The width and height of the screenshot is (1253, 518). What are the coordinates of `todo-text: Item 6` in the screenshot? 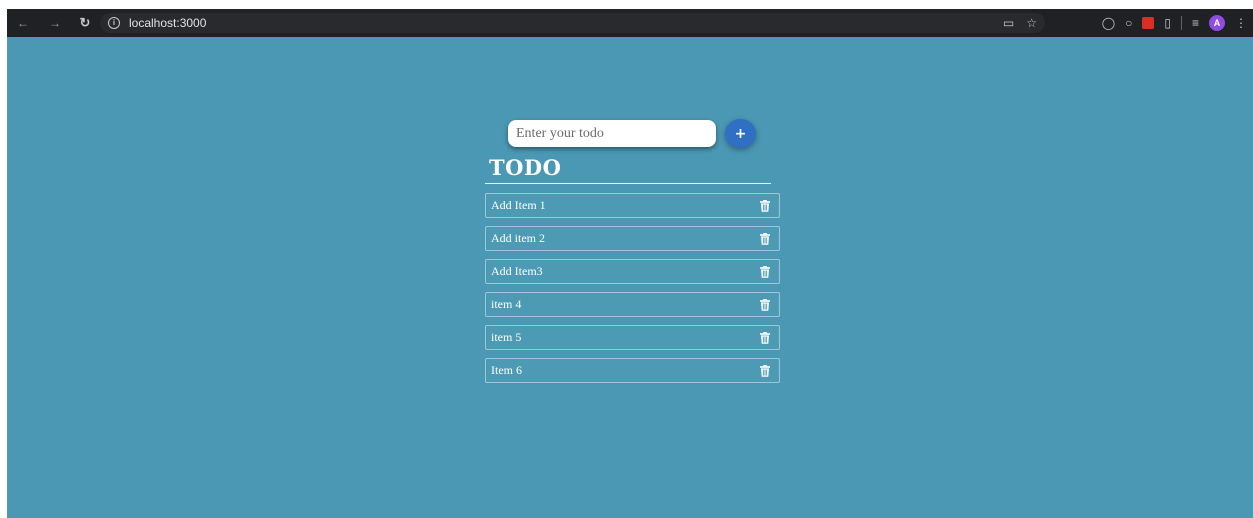 It's located at (506, 370).